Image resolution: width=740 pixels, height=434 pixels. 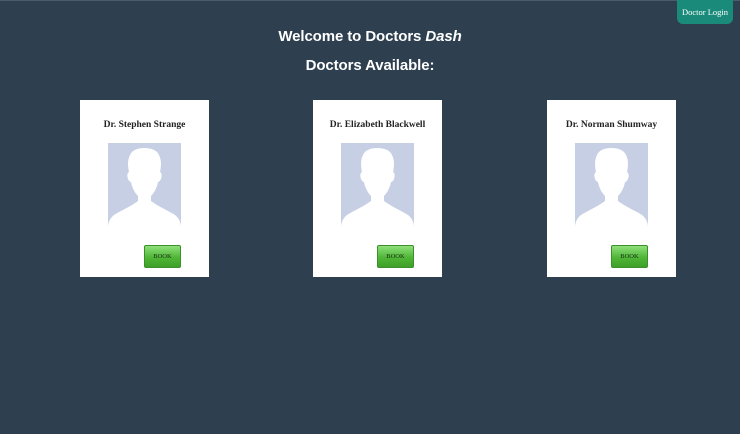 What do you see at coordinates (377, 125) in the screenshot?
I see `doctor-name: Dr. Elizabeth Blackwell` at bounding box center [377, 125].